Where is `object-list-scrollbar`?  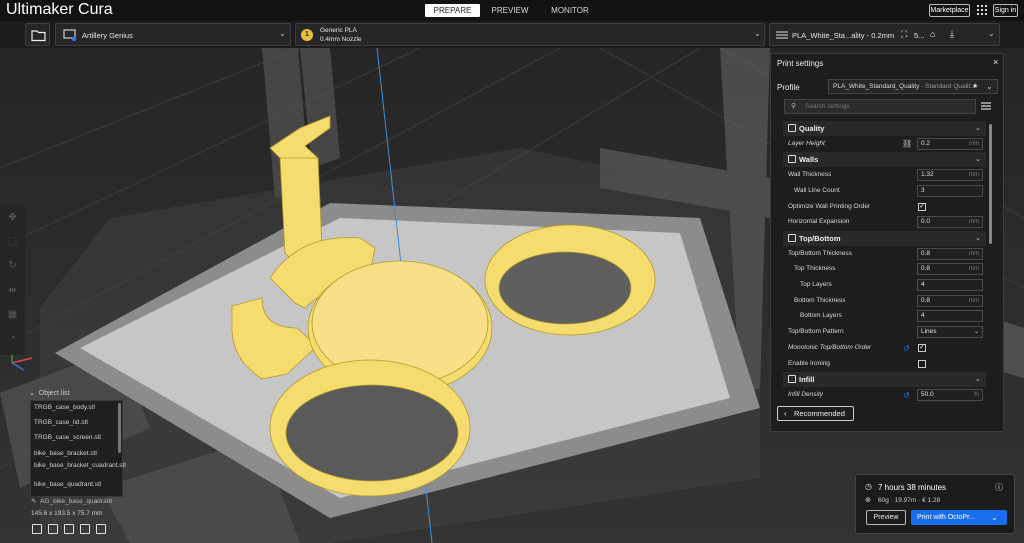 object-list-scrollbar is located at coordinates (119, 428).